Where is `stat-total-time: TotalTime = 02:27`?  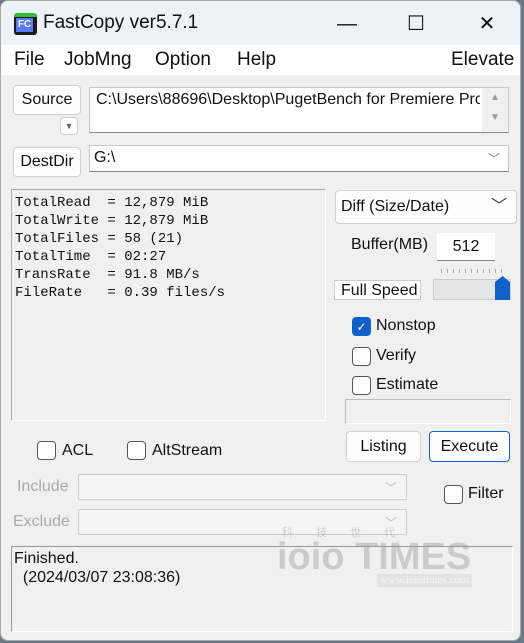
stat-total-time: TotalTime = 02:27 is located at coordinates (91, 257).